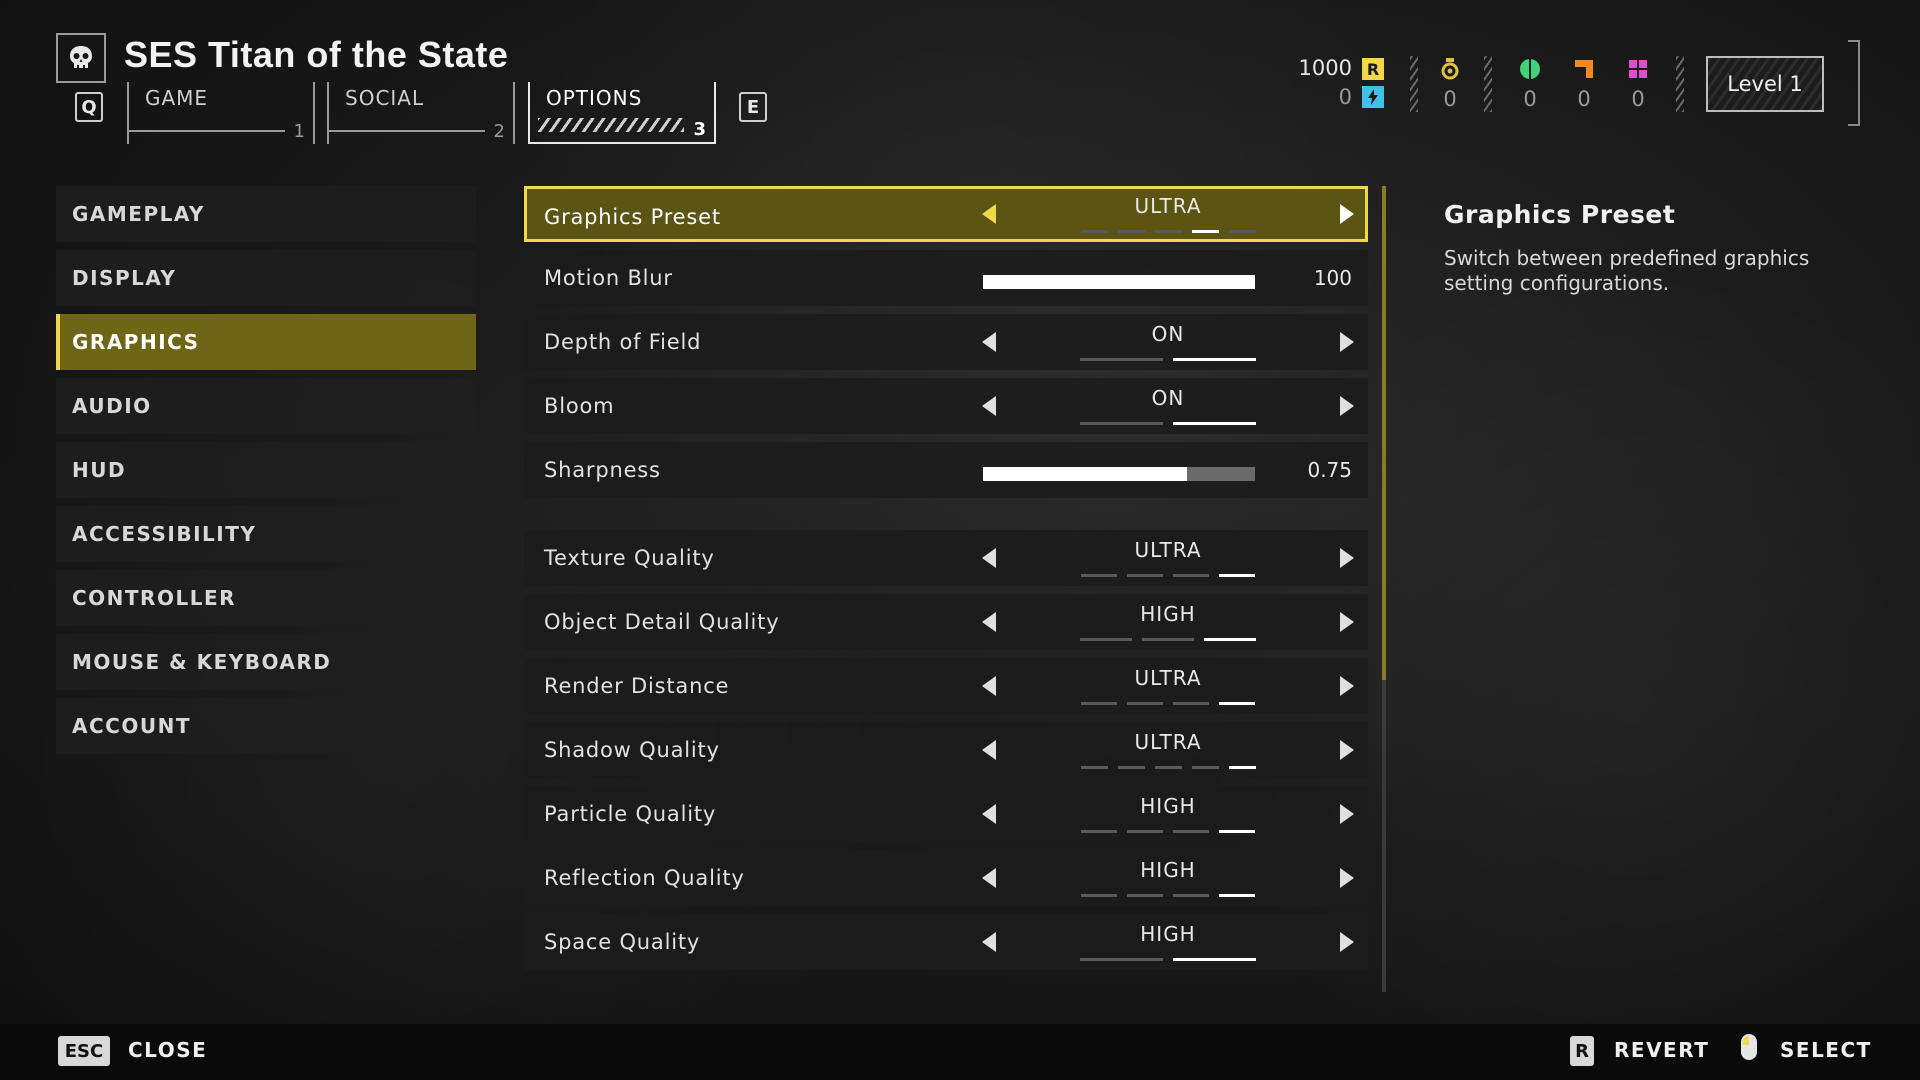  Describe the element at coordinates (946, 214) in the screenshot. I see `setting-row-graphics-preset: Graphics Preset ULTRA` at that location.